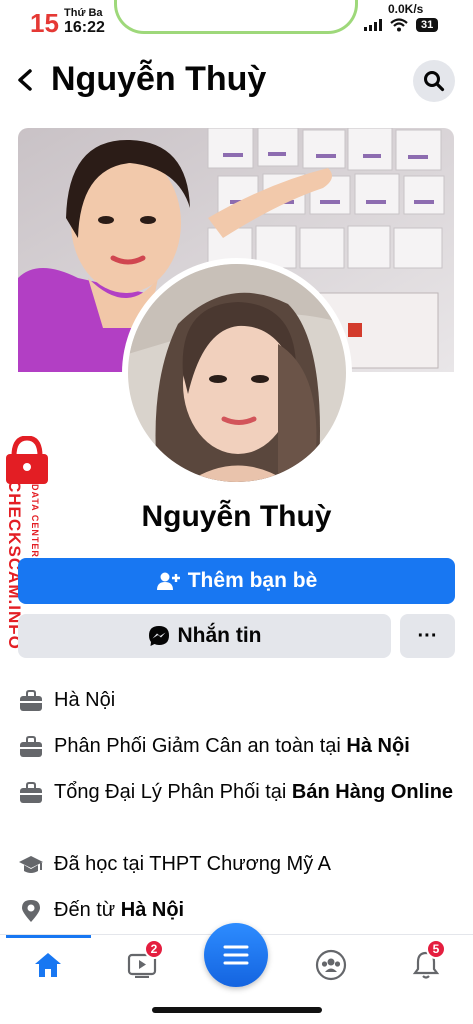 This screenshot has height=1024, width=473. Describe the element at coordinates (373, 25) in the screenshot. I see `signal-icon` at that location.